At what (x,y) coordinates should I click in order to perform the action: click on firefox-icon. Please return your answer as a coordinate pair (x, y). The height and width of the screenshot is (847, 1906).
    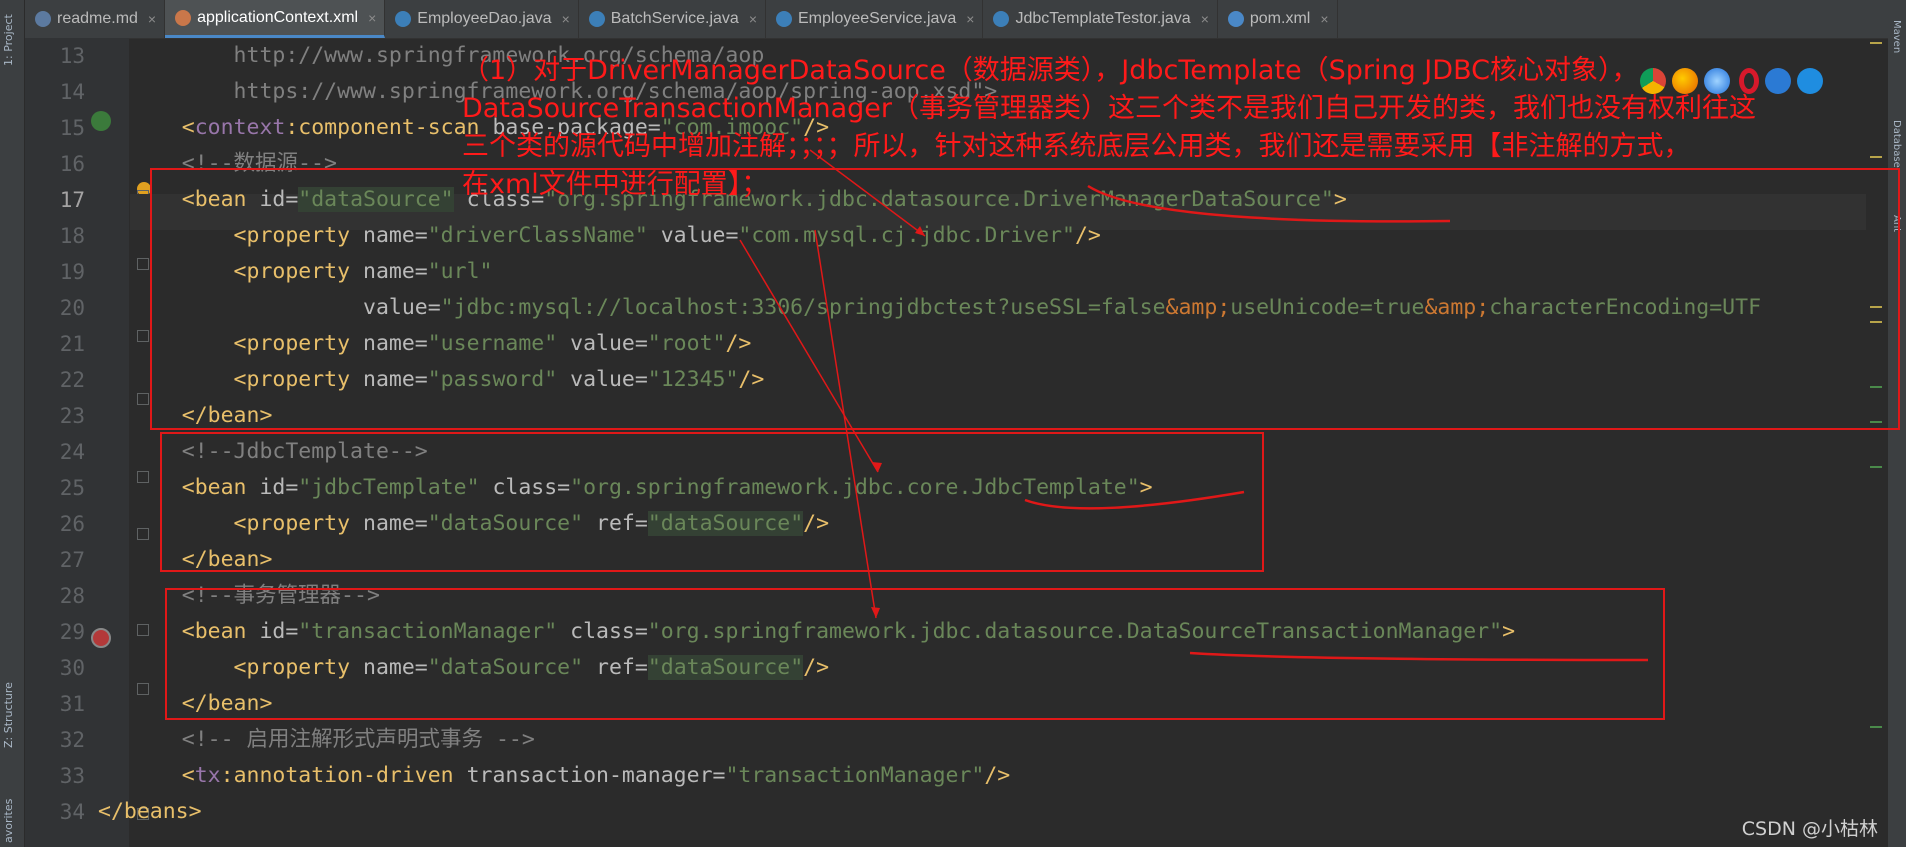
    Looking at the image, I should click on (1685, 81).